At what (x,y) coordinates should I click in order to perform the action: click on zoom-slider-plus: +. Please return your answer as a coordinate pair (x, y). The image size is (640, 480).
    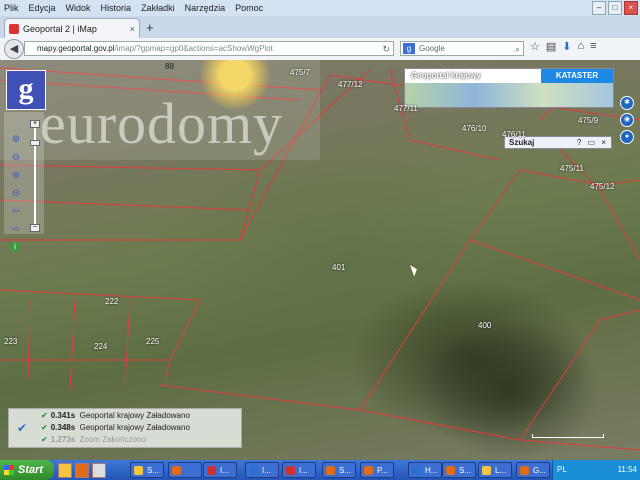
    Looking at the image, I should click on (35, 124).